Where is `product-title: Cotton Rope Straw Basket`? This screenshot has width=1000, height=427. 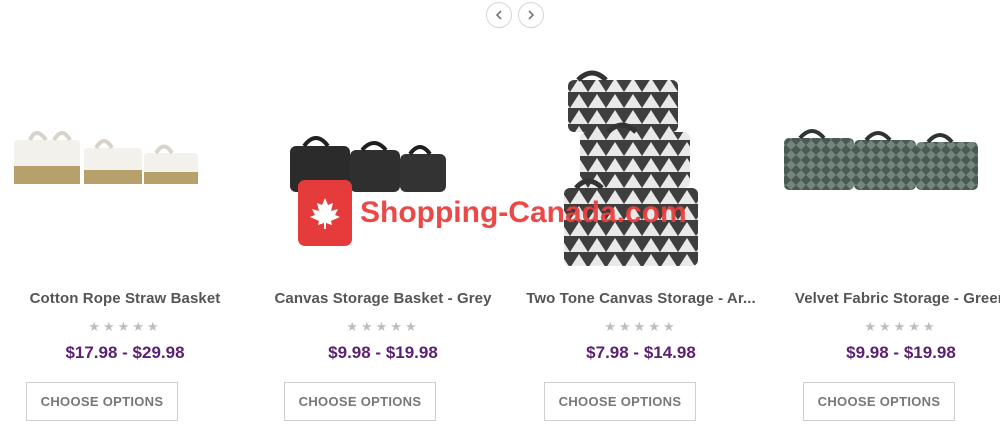
product-title: Cotton Rope Straw Basket is located at coordinates (125, 298).